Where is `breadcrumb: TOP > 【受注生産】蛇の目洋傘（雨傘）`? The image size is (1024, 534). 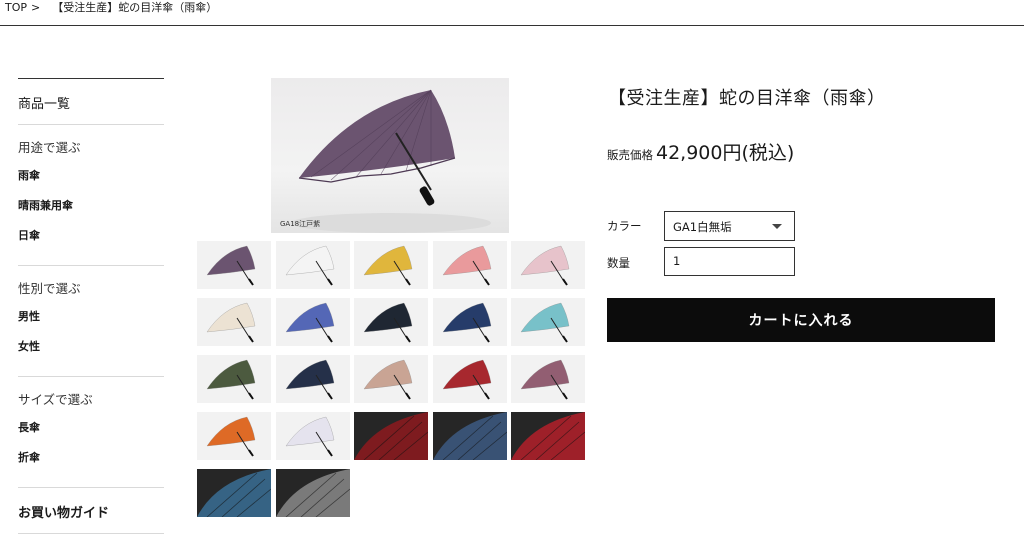
breadcrumb: TOP > 【受注生産】蛇の目洋傘（雨傘） is located at coordinates (512, 13).